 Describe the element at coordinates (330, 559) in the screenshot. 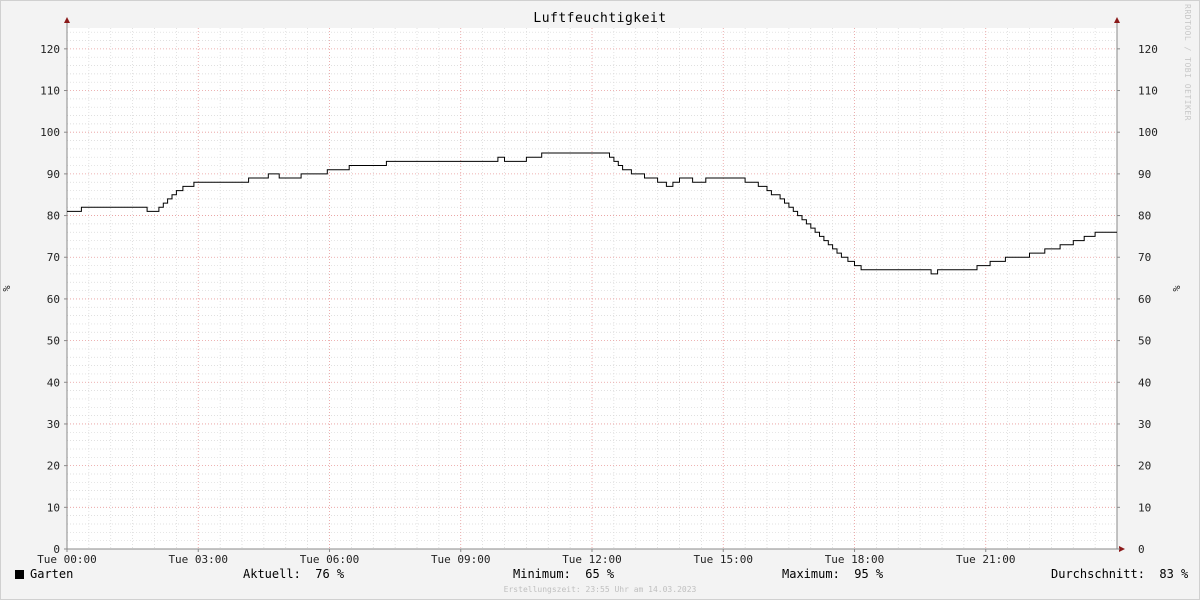

I see `x-tick-label: Tue 06:00` at that location.